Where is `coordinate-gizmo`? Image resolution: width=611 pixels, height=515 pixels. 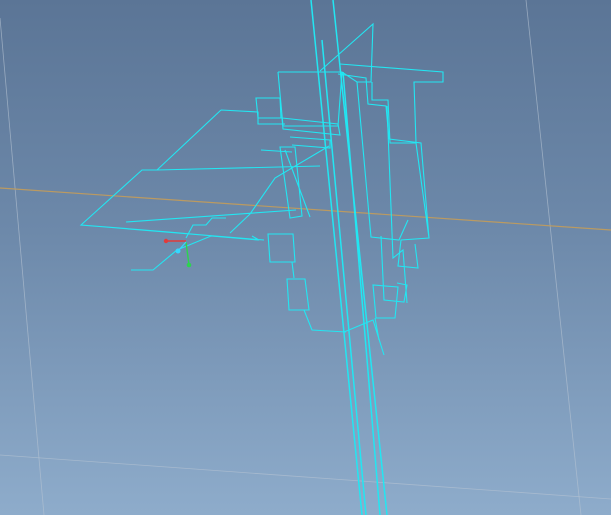 coordinate-gizmo is located at coordinates (177, 253).